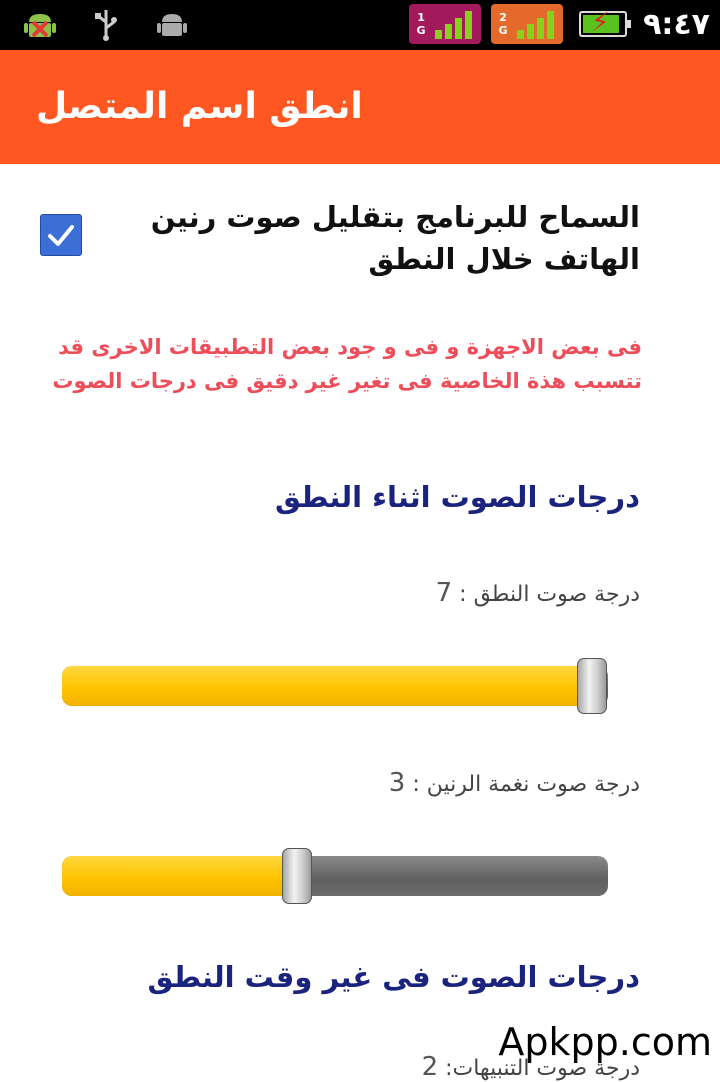 Image resolution: width=720 pixels, height=1082 pixels. I want to click on ringtone-volume-label-text: درجة صوت نغمة الرنين :, so click(522, 784).